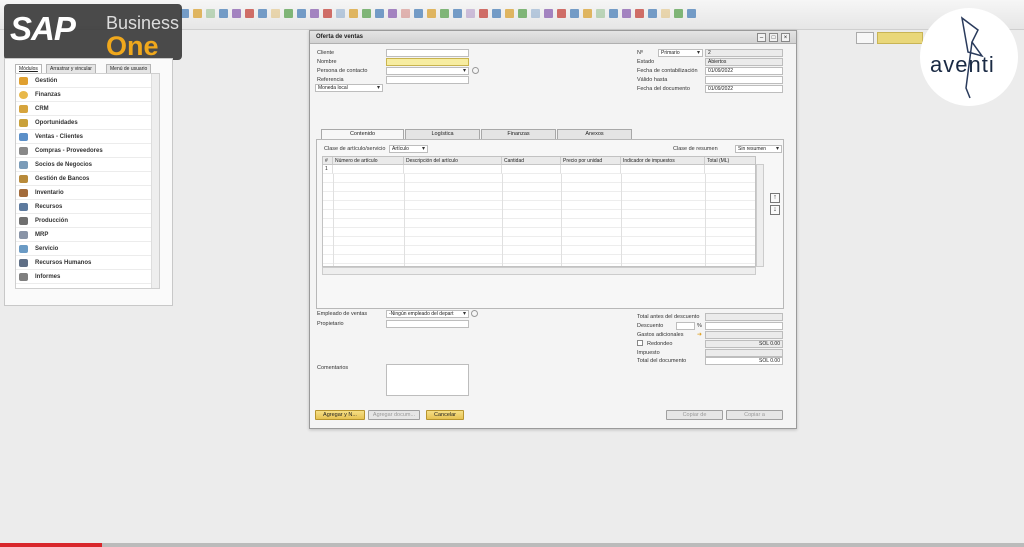 This screenshot has width=1024, height=547. Describe the element at coordinates (28, 68) in the screenshot. I see `tab-modulos: Módulos` at that location.